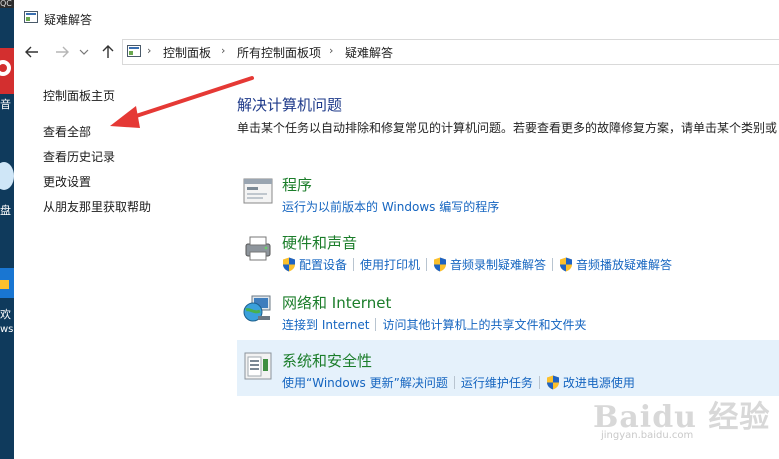  I want to click on breadcrumb-all-items: 所有控制面板项, so click(279, 52).